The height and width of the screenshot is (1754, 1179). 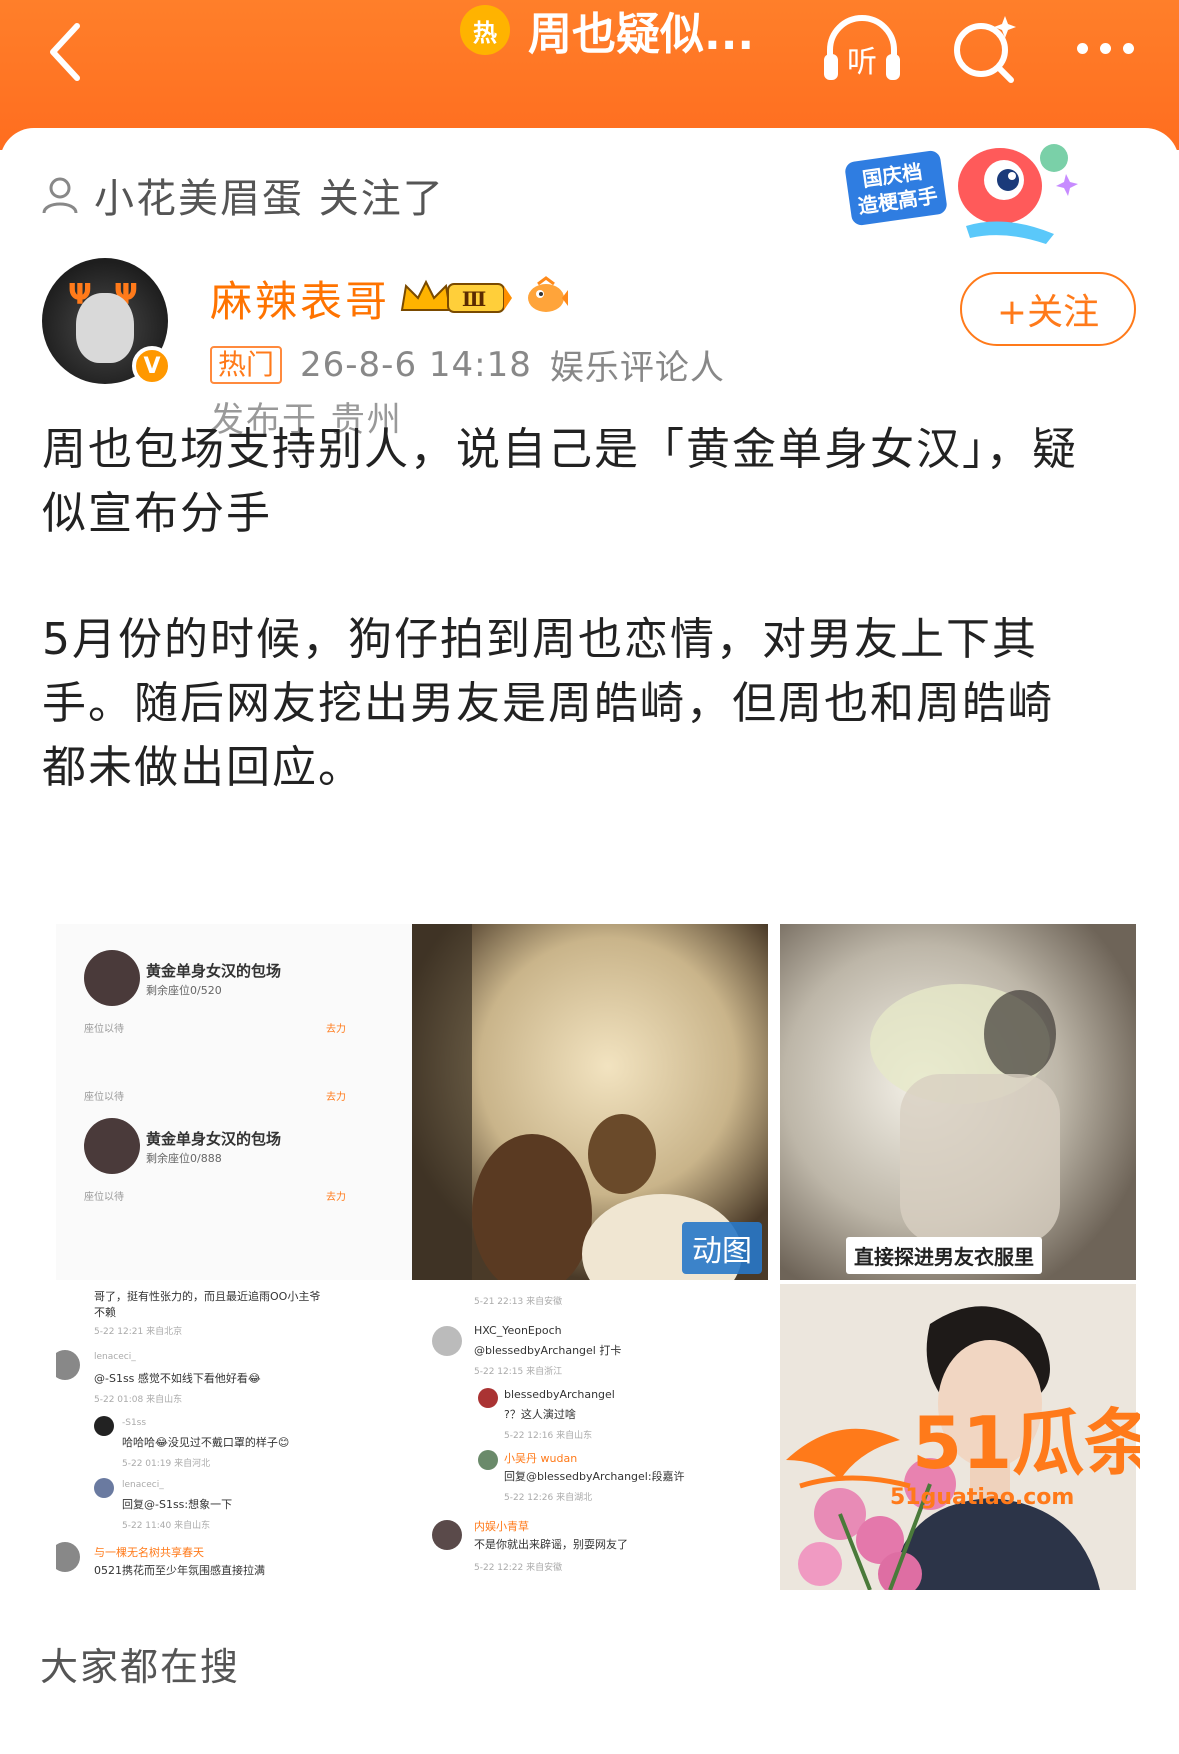 I want to click on avatar-face, so click(x=105, y=328).